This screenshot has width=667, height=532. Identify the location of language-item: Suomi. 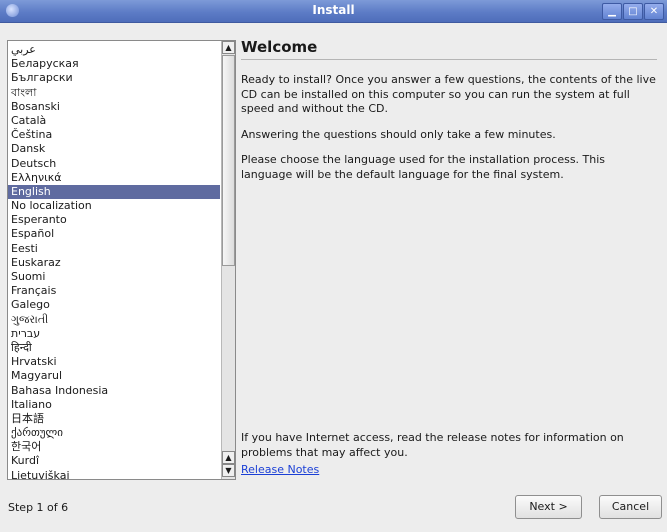
(114, 277).